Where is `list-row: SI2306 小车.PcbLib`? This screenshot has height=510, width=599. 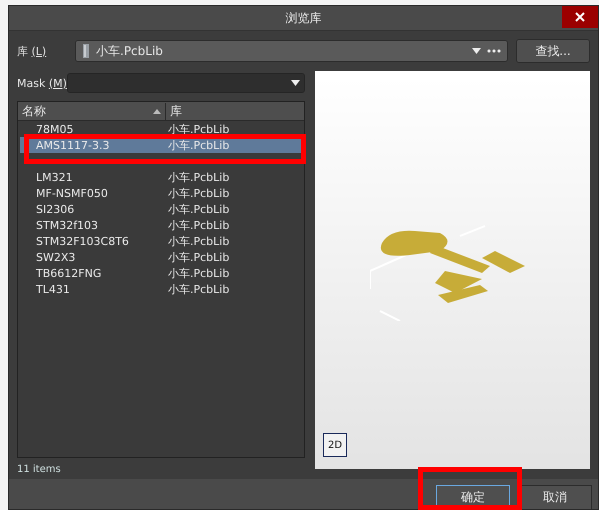 list-row: SI2306 小车.PcbLib is located at coordinates (161, 209).